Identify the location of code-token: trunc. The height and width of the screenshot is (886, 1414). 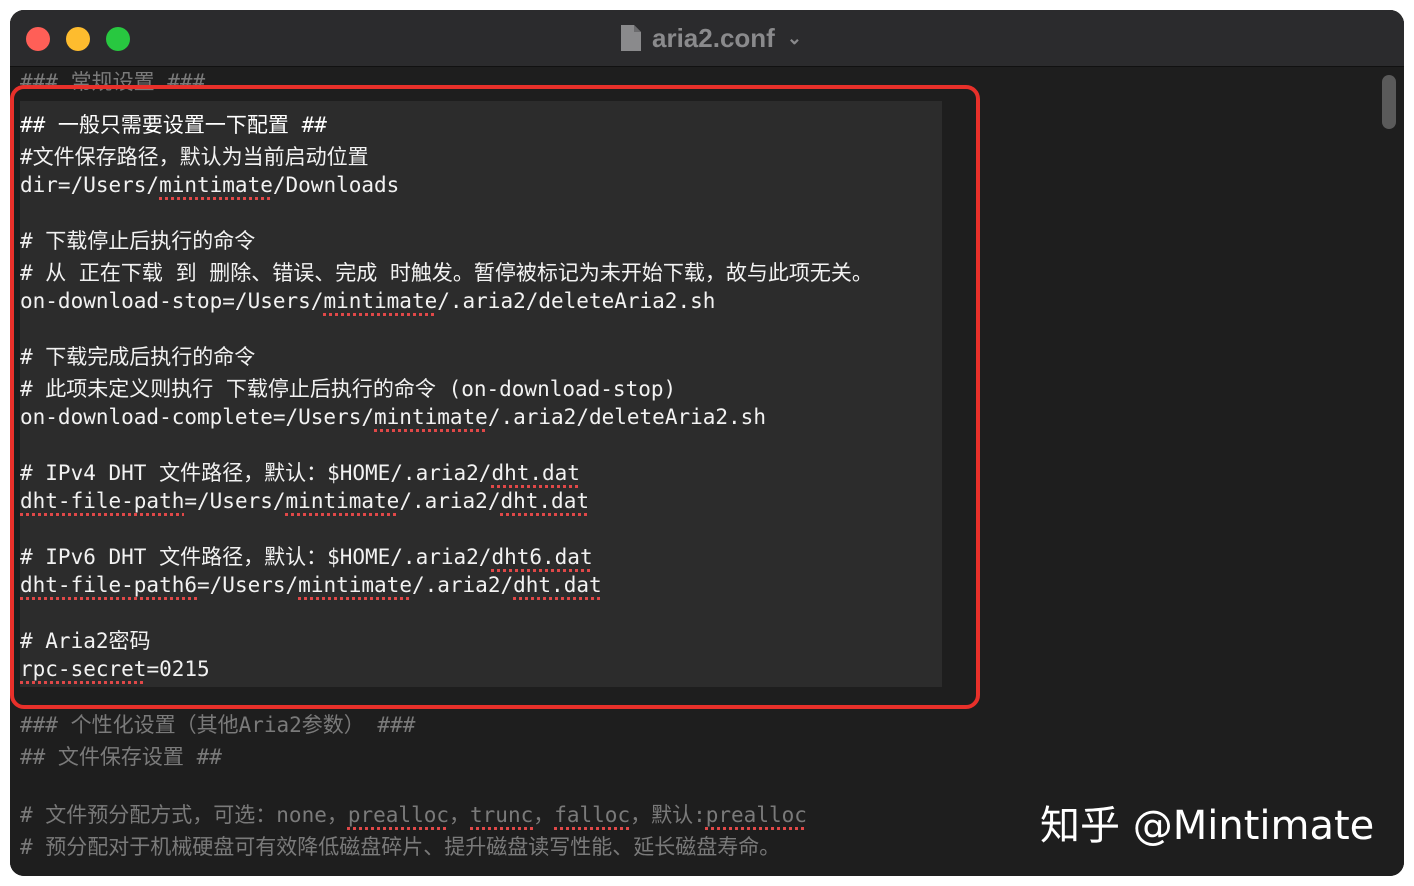
(502, 815).